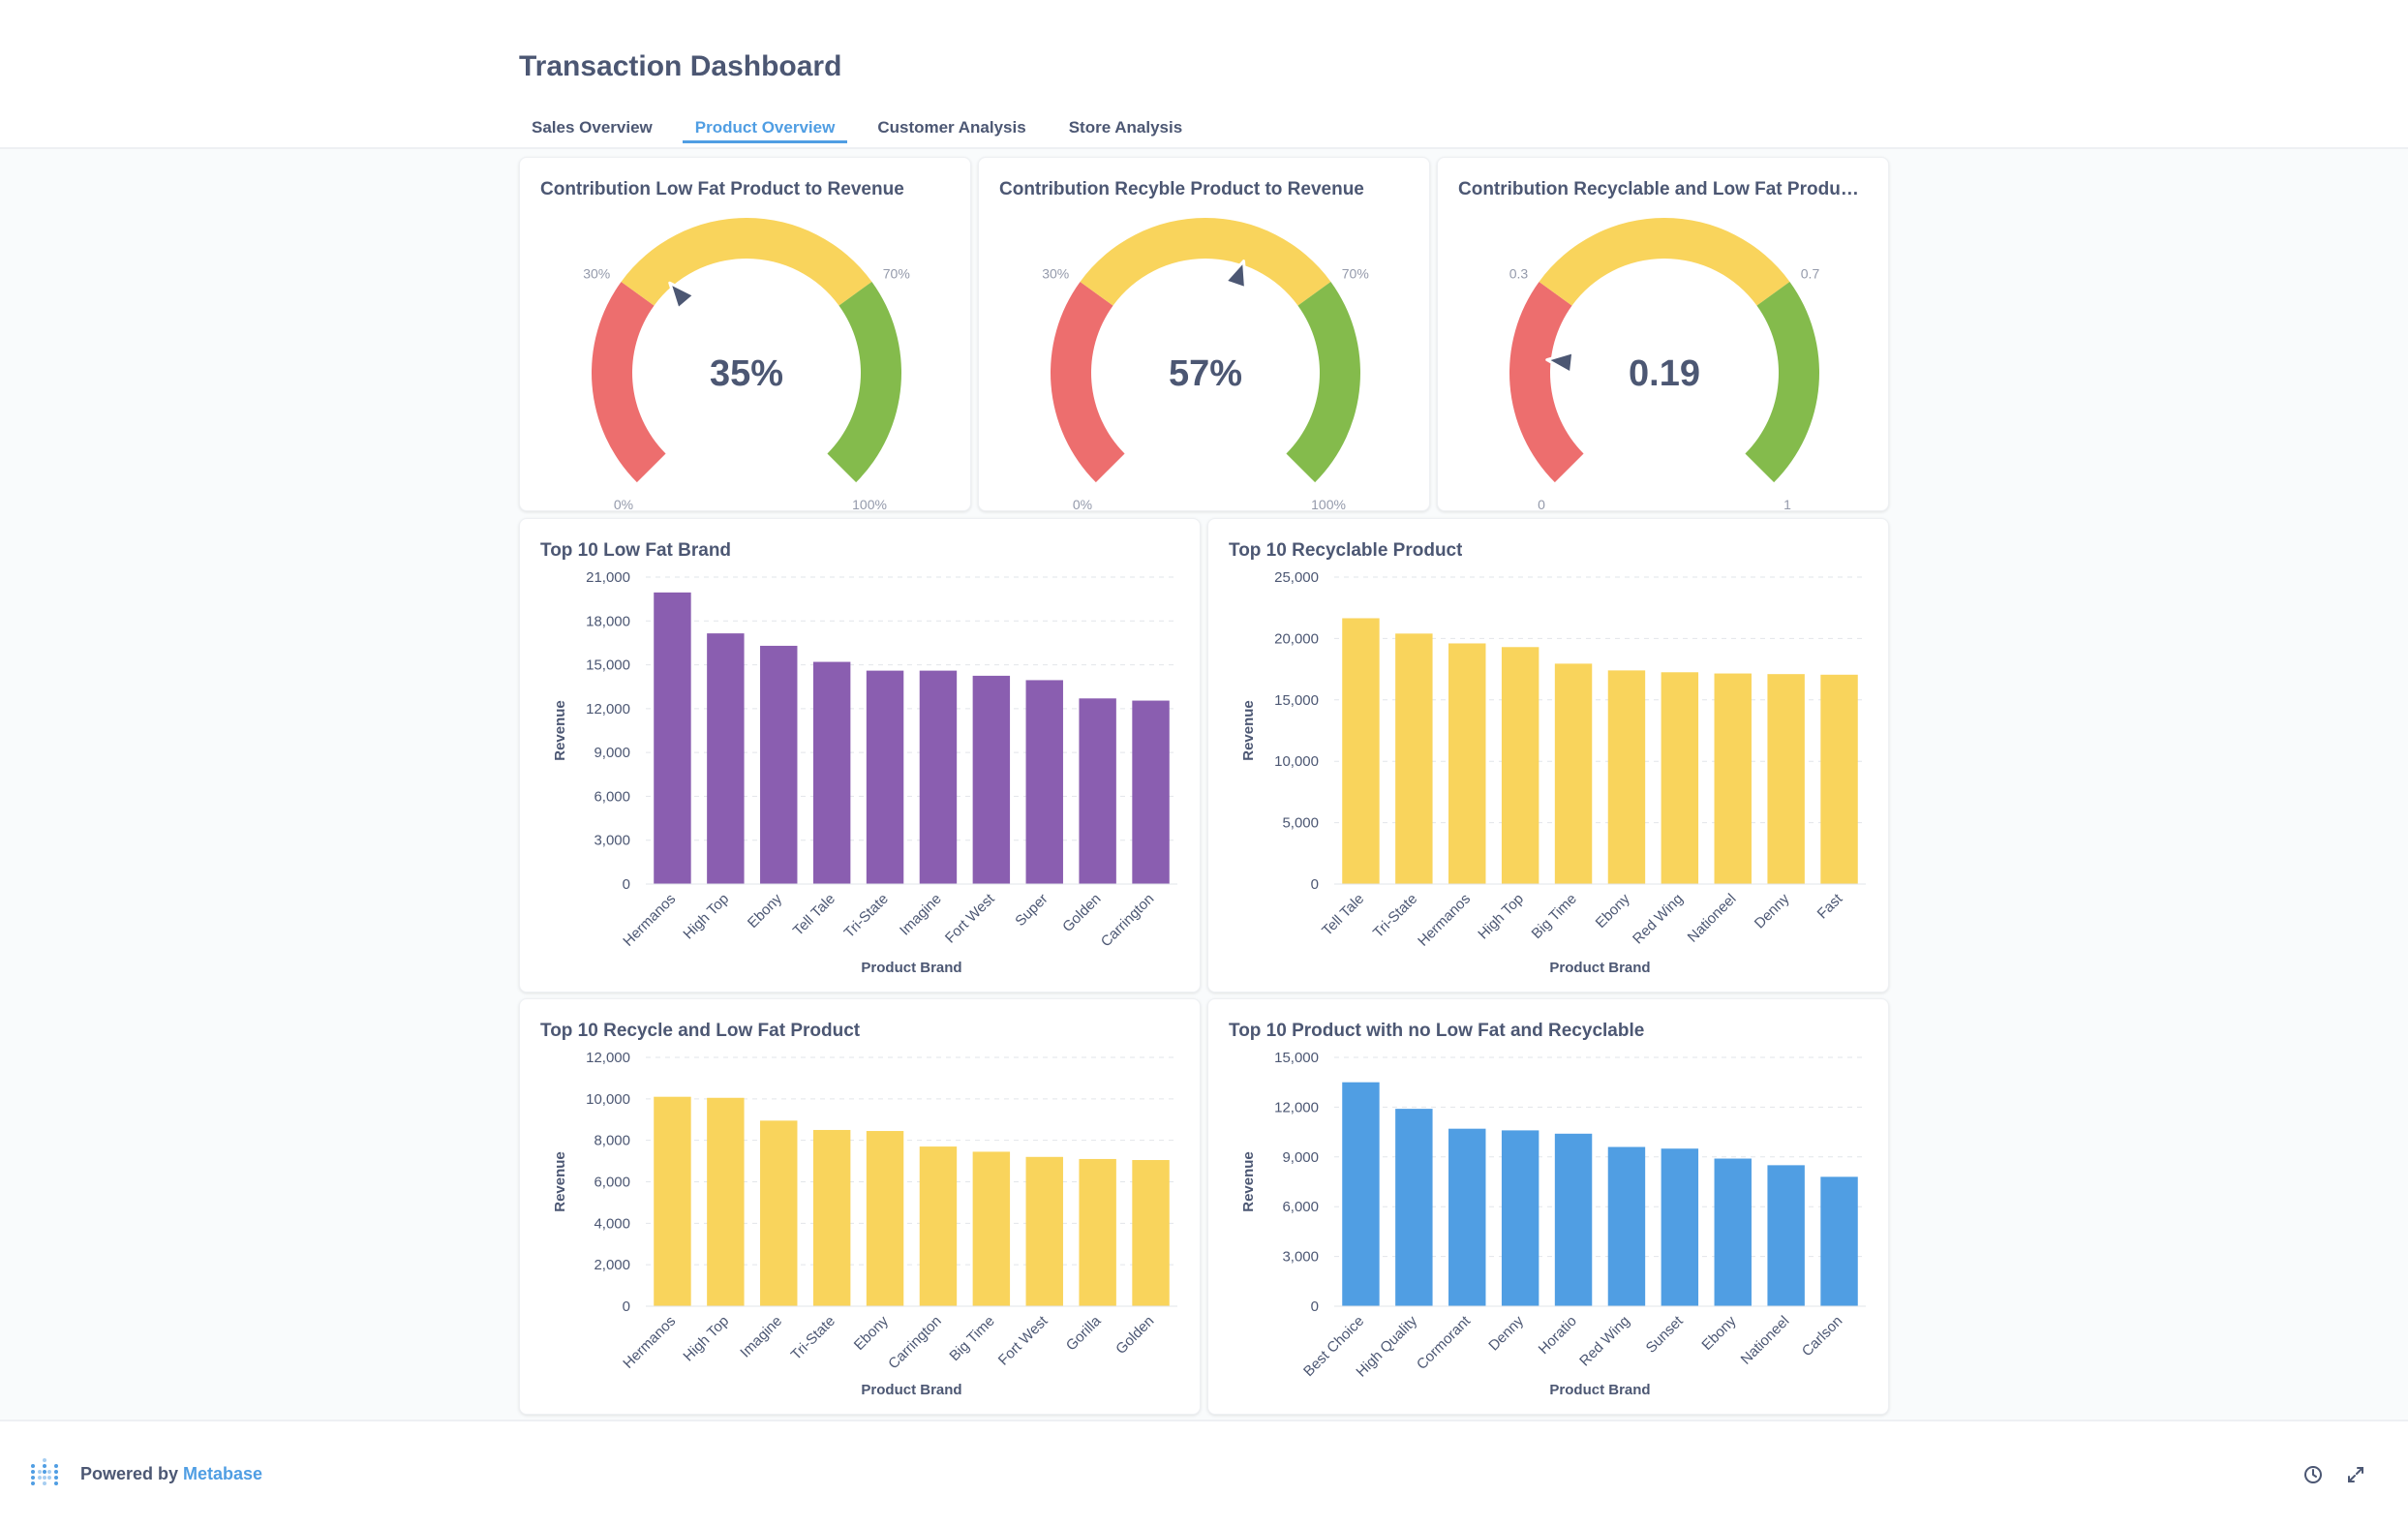  I want to click on clock-icon, so click(2313, 1475).